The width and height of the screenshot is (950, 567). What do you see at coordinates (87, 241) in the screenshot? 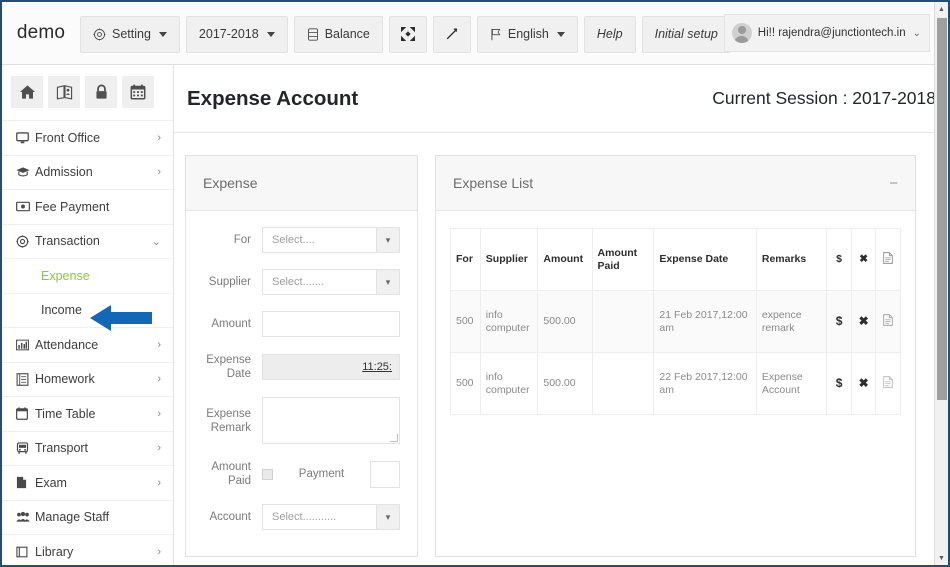
I see `sidebar-item-transaction: Transaction ⌄` at bounding box center [87, 241].